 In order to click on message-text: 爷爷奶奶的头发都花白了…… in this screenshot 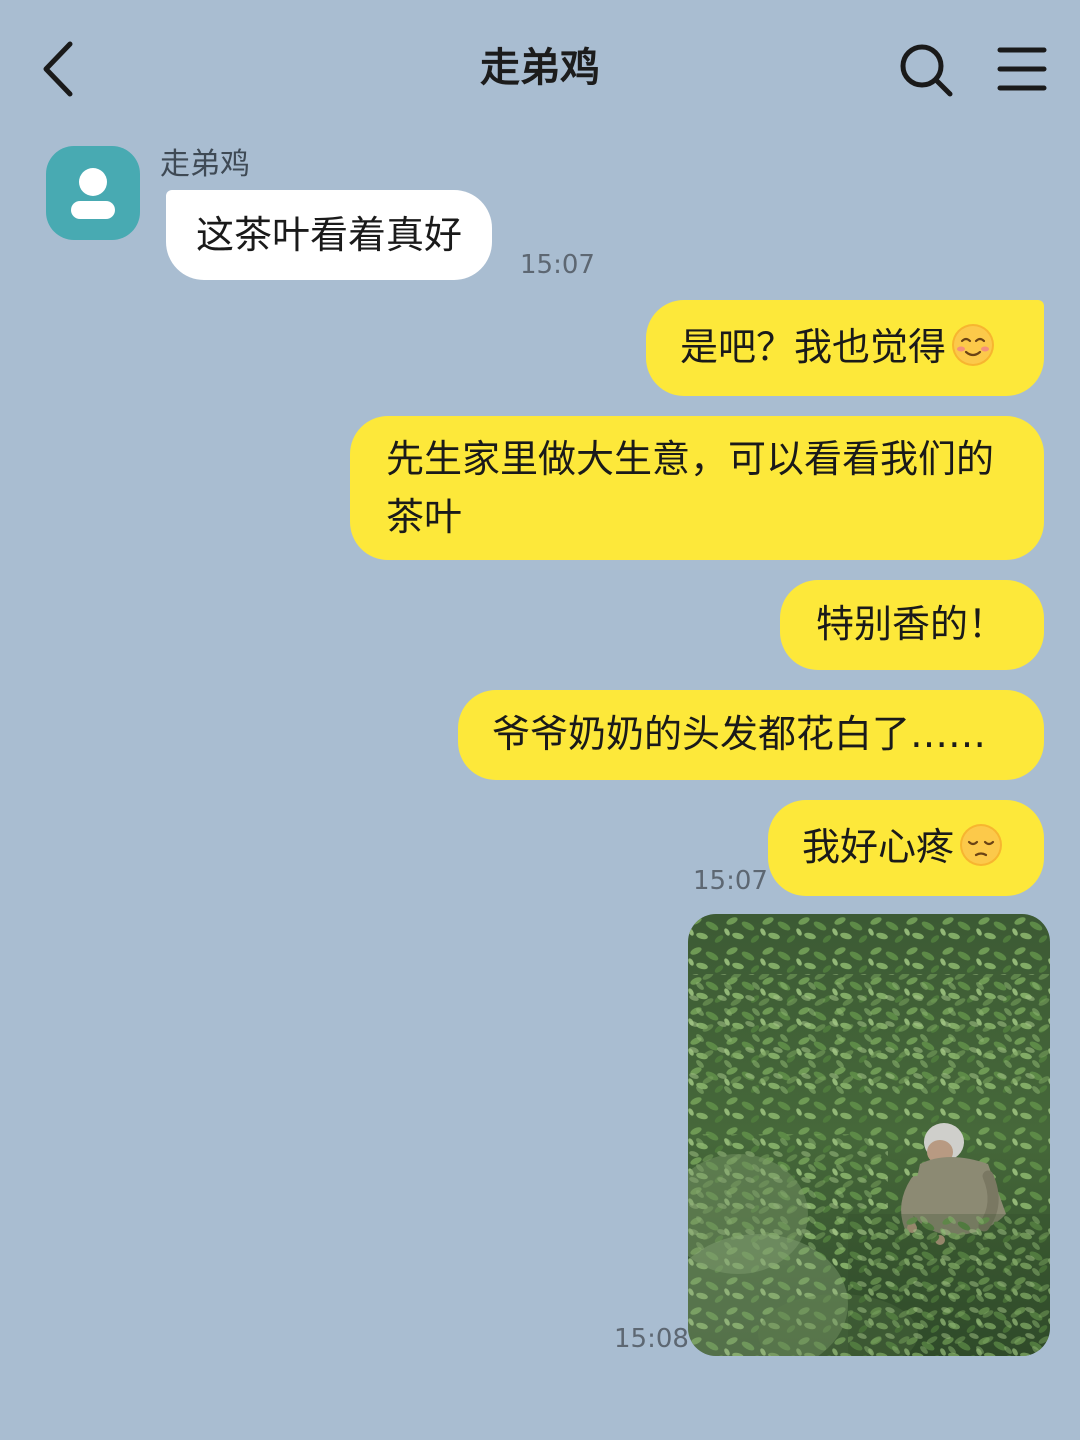, I will do `click(739, 734)`.